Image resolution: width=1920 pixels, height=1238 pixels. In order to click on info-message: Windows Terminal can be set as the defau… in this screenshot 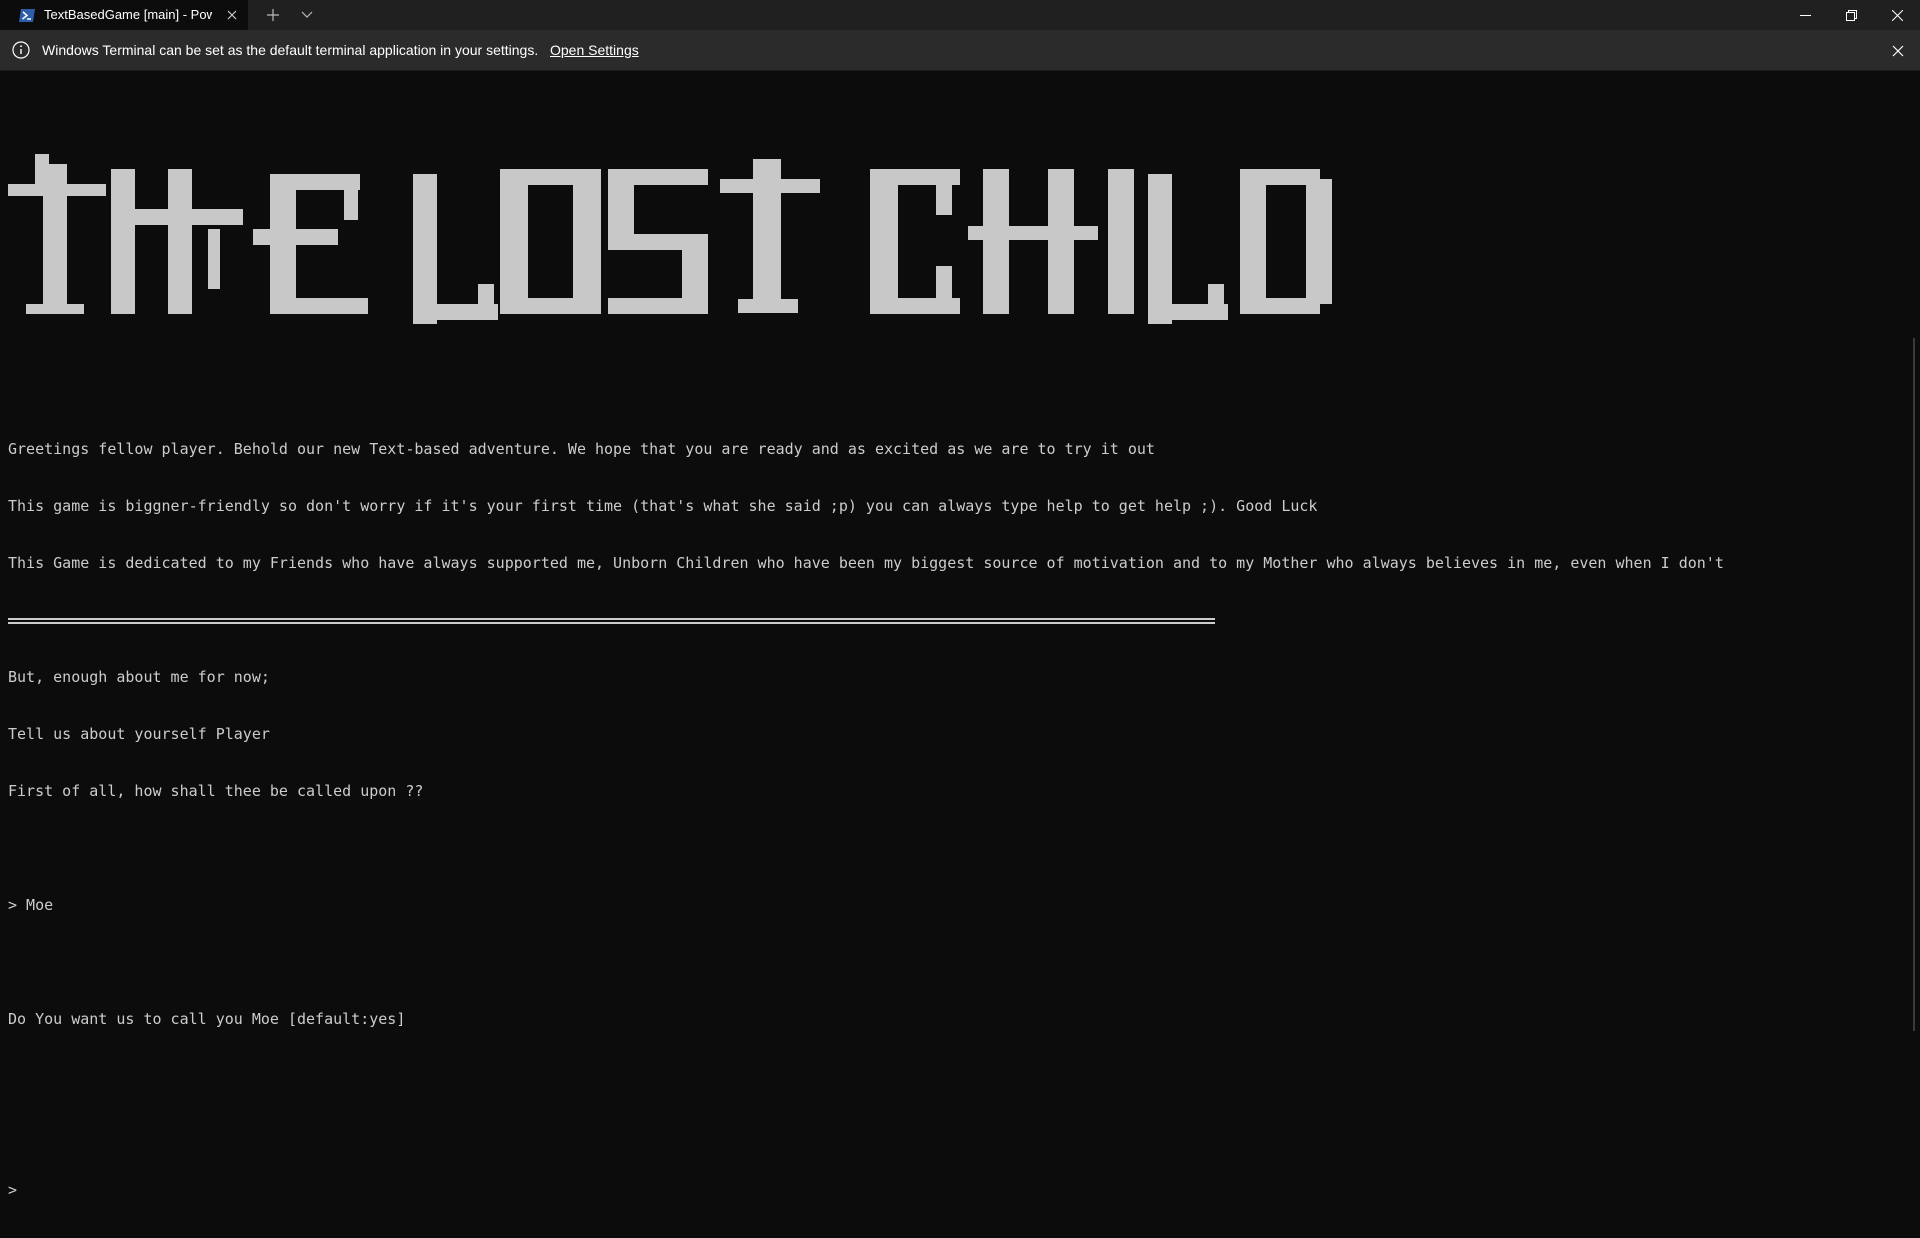, I will do `click(290, 50)`.